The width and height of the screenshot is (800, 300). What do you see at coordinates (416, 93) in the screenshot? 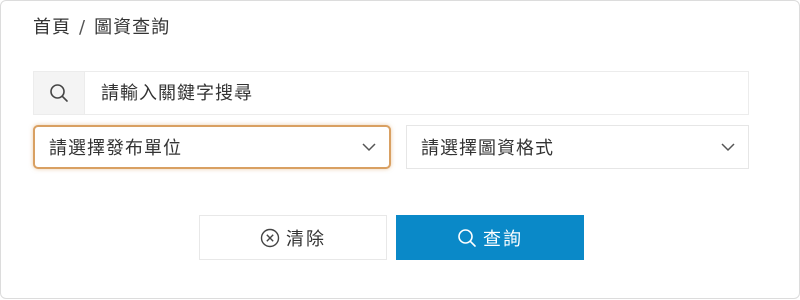
I see `search-input` at bounding box center [416, 93].